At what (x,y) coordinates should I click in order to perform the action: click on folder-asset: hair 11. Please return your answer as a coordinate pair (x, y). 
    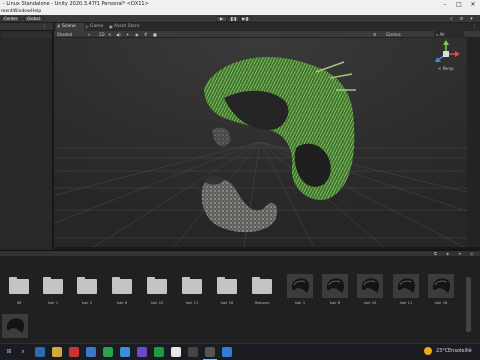
    Looking at the image, I should click on (192, 291).